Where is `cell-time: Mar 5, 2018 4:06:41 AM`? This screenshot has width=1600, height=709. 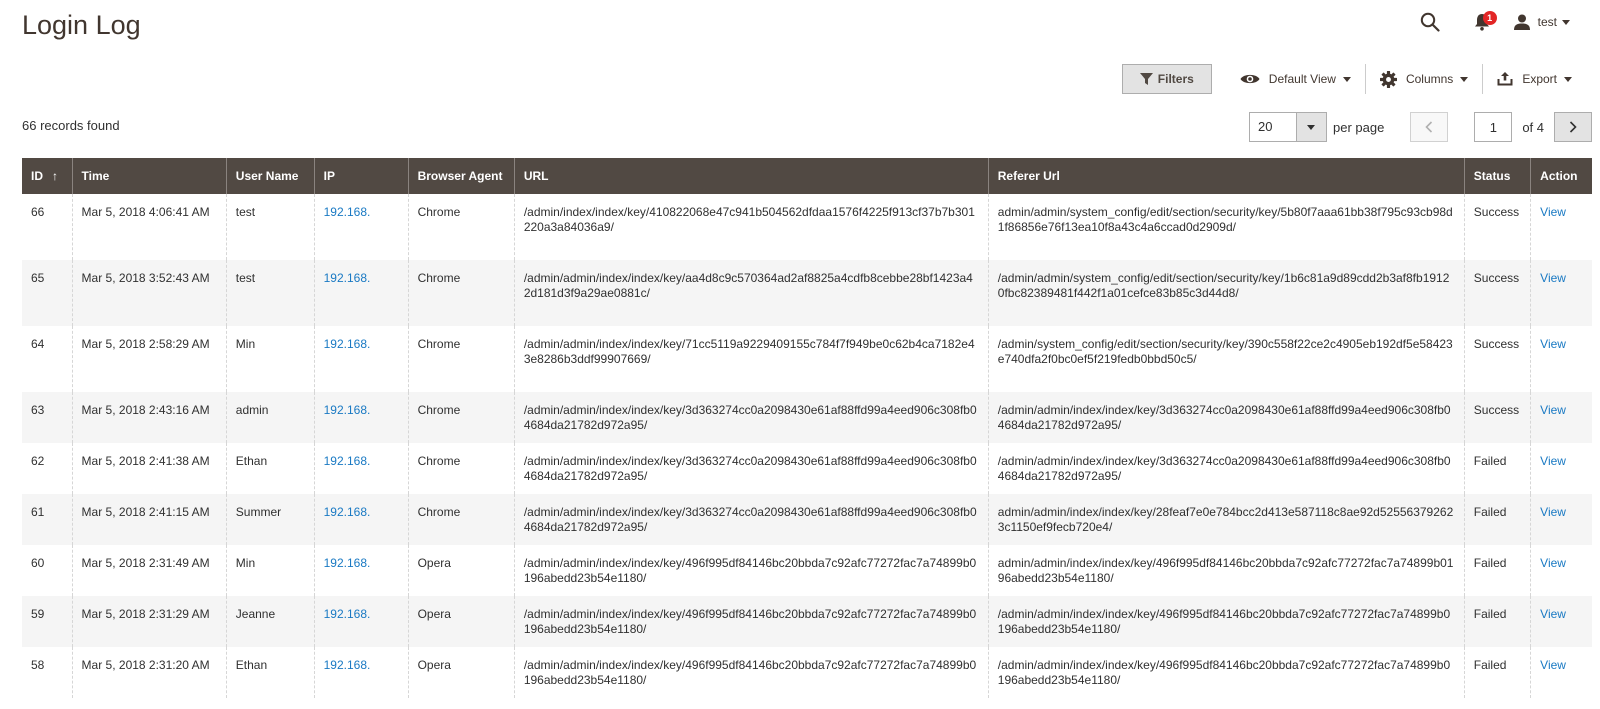
cell-time: Mar 5, 2018 4:06:41 AM is located at coordinates (149, 227).